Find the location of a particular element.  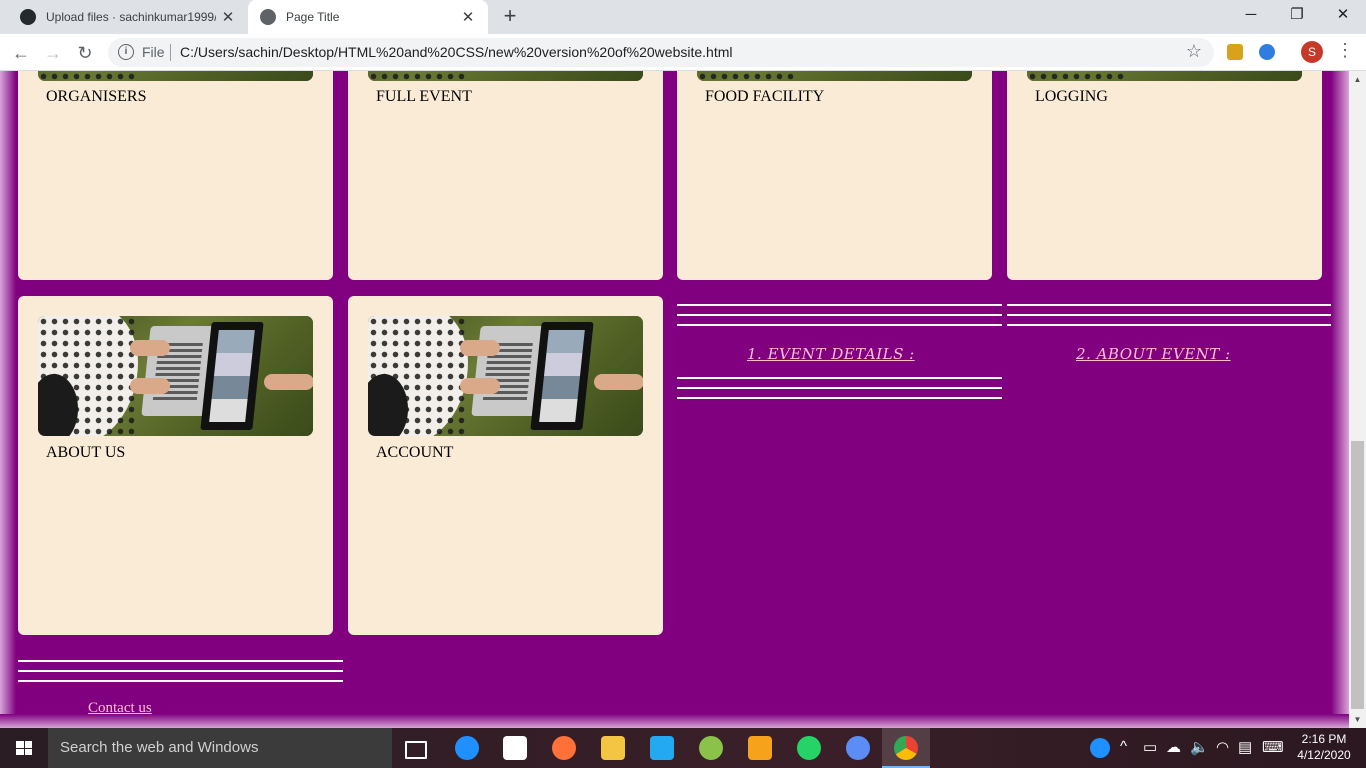

divider is located at coordinates (170, 52).